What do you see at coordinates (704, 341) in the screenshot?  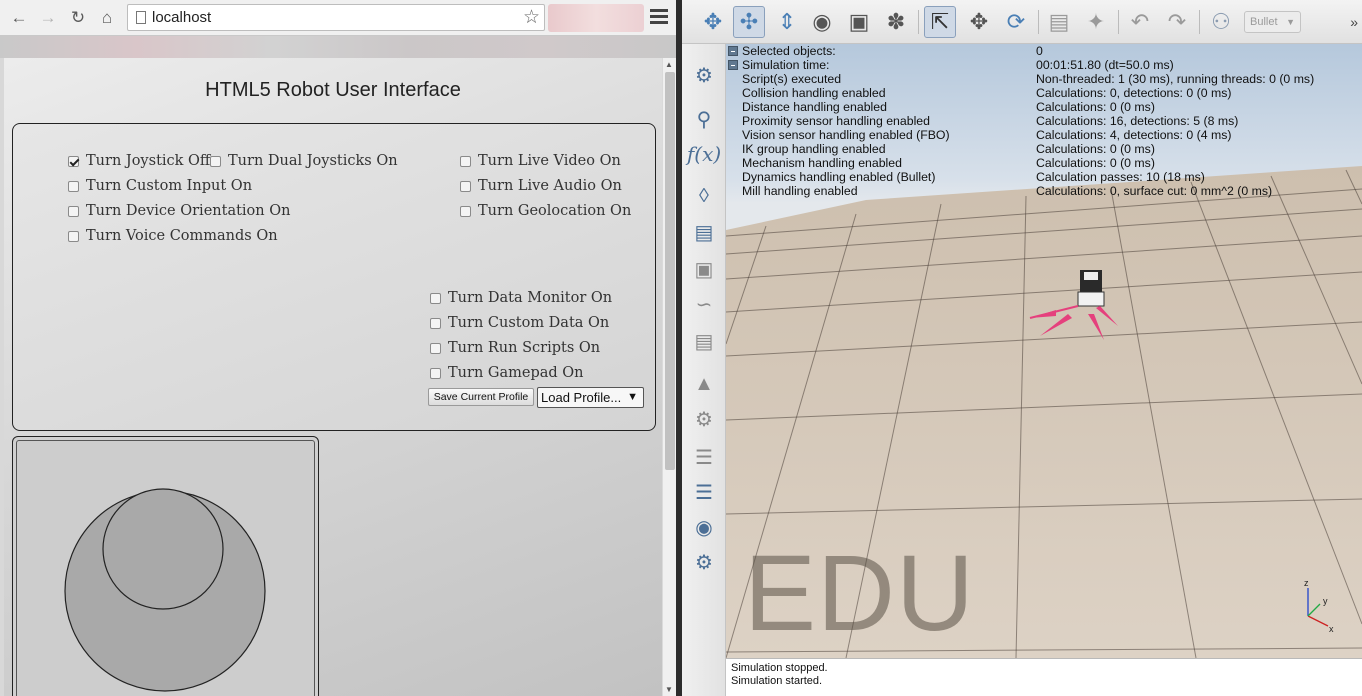 I see `page-selector-icon: ▤` at bounding box center [704, 341].